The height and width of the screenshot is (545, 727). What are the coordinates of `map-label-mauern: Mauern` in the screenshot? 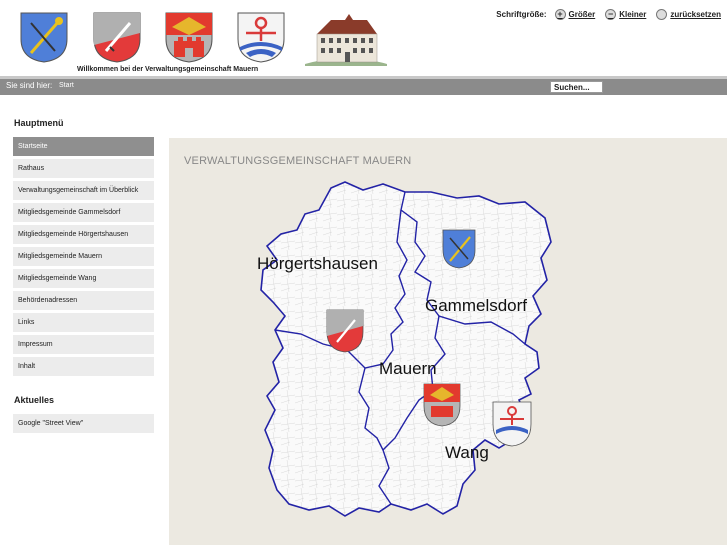 It's located at (408, 368).